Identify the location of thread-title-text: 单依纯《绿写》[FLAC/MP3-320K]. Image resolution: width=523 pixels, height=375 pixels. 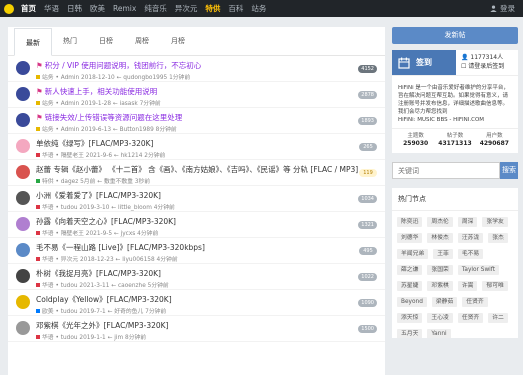
(94, 143).